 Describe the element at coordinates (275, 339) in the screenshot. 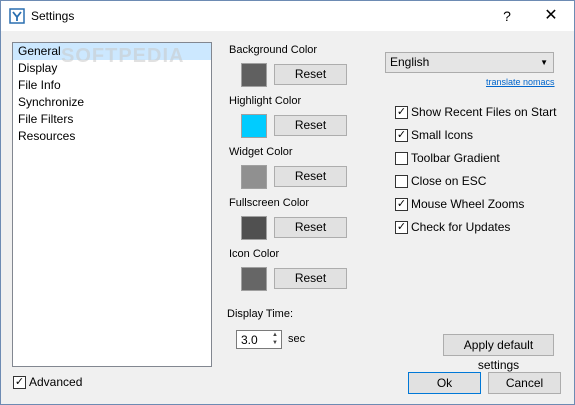

I see `spin-arrows-icon: ▲ ▼` at that location.